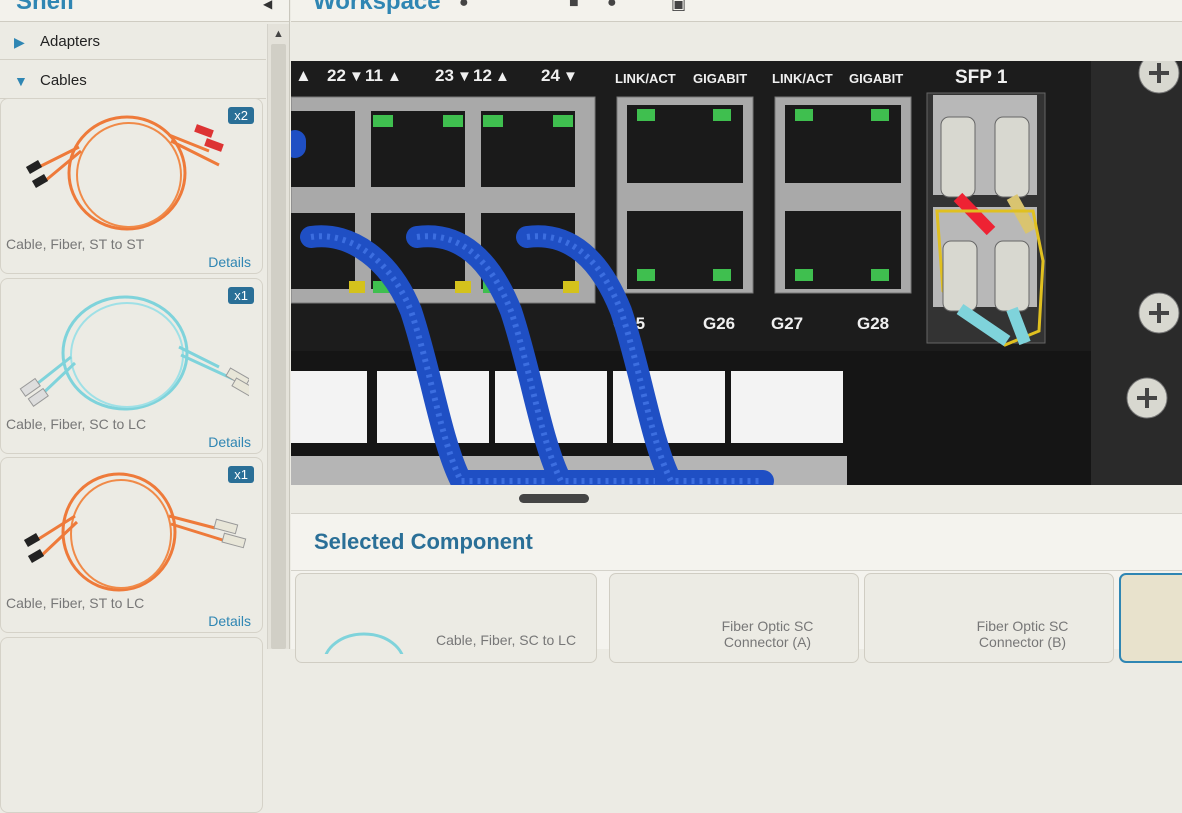 This screenshot has height=813, width=1182. I want to click on scrollbar-thumb, so click(278, 346).